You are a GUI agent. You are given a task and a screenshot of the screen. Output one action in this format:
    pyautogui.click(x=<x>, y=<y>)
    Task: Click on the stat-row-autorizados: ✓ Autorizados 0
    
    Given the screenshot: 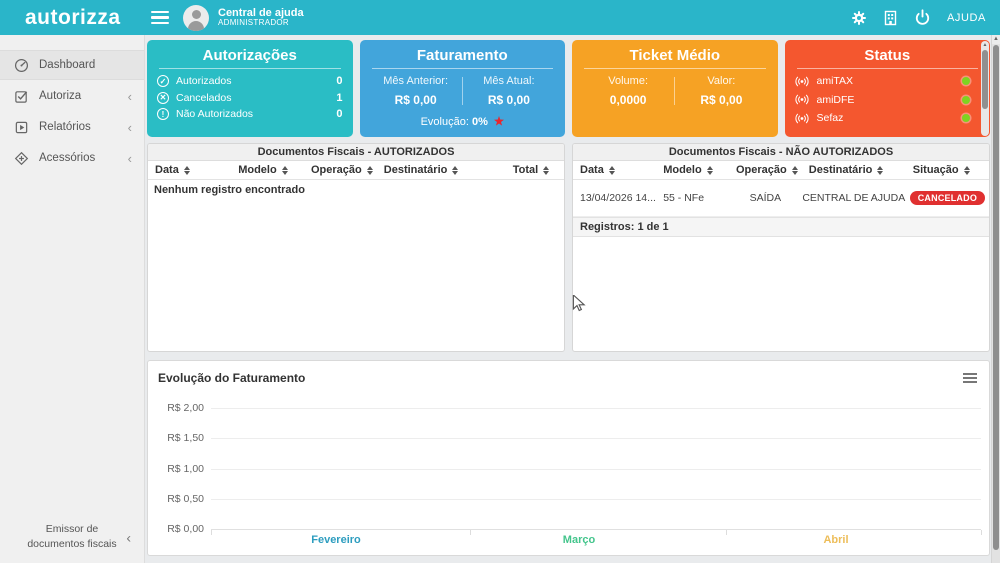 What is the action you would take?
    pyautogui.click(x=250, y=81)
    